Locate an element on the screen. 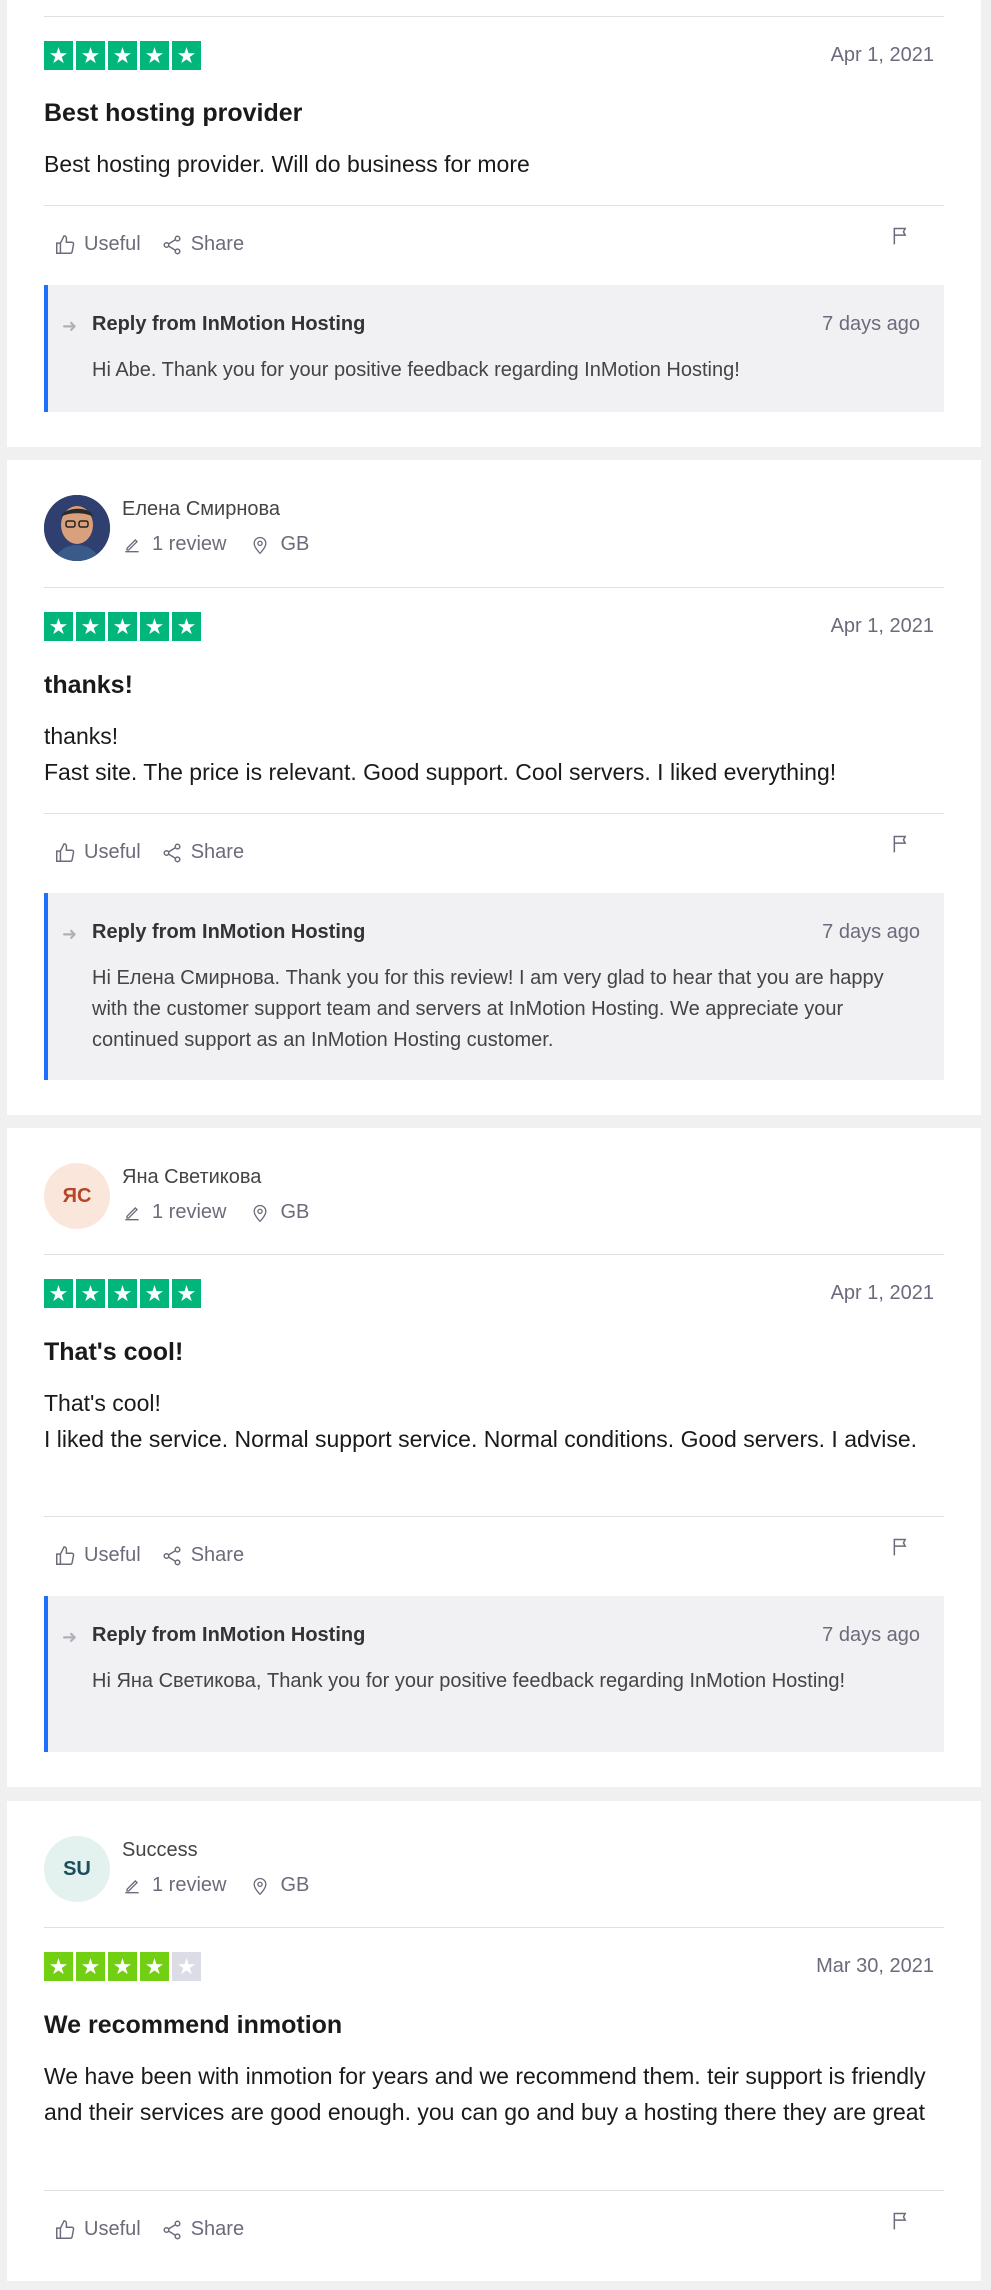 This screenshot has height=2290, width=991. reviewer-name: Success is located at coordinates (160, 1850).